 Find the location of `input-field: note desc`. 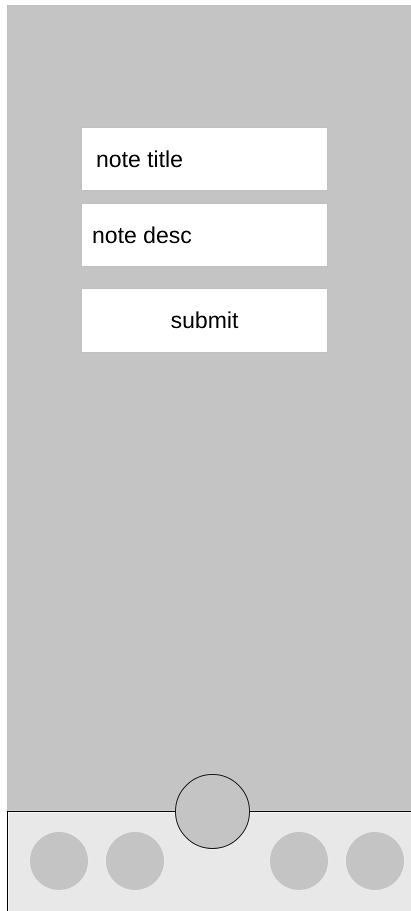

input-field: note desc is located at coordinates (204, 235).